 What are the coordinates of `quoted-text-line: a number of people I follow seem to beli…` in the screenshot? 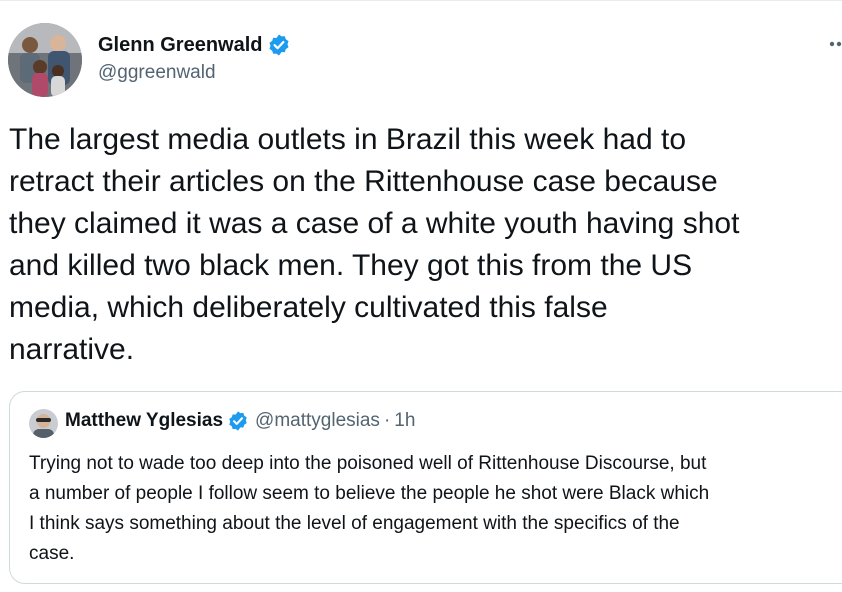 It's located at (369, 493).